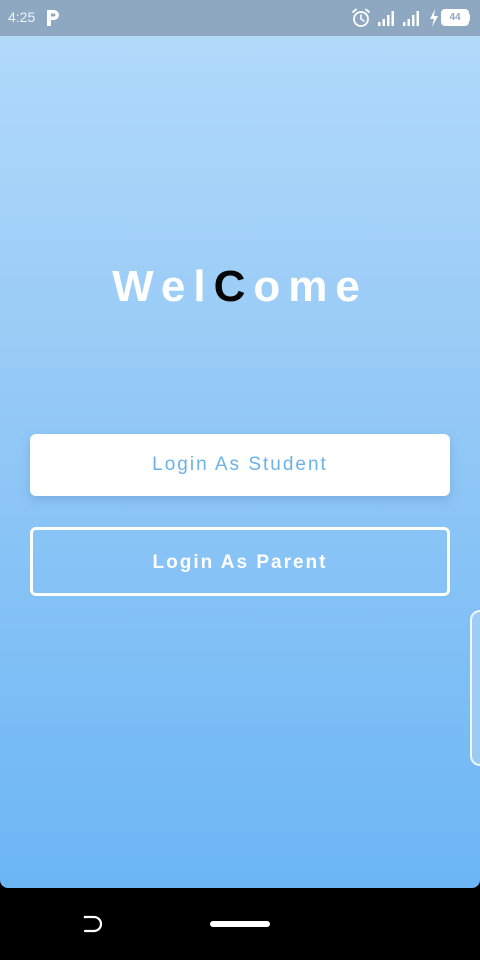  Describe the element at coordinates (240, 18) in the screenshot. I see `status-bar: 4:25 44` at that location.